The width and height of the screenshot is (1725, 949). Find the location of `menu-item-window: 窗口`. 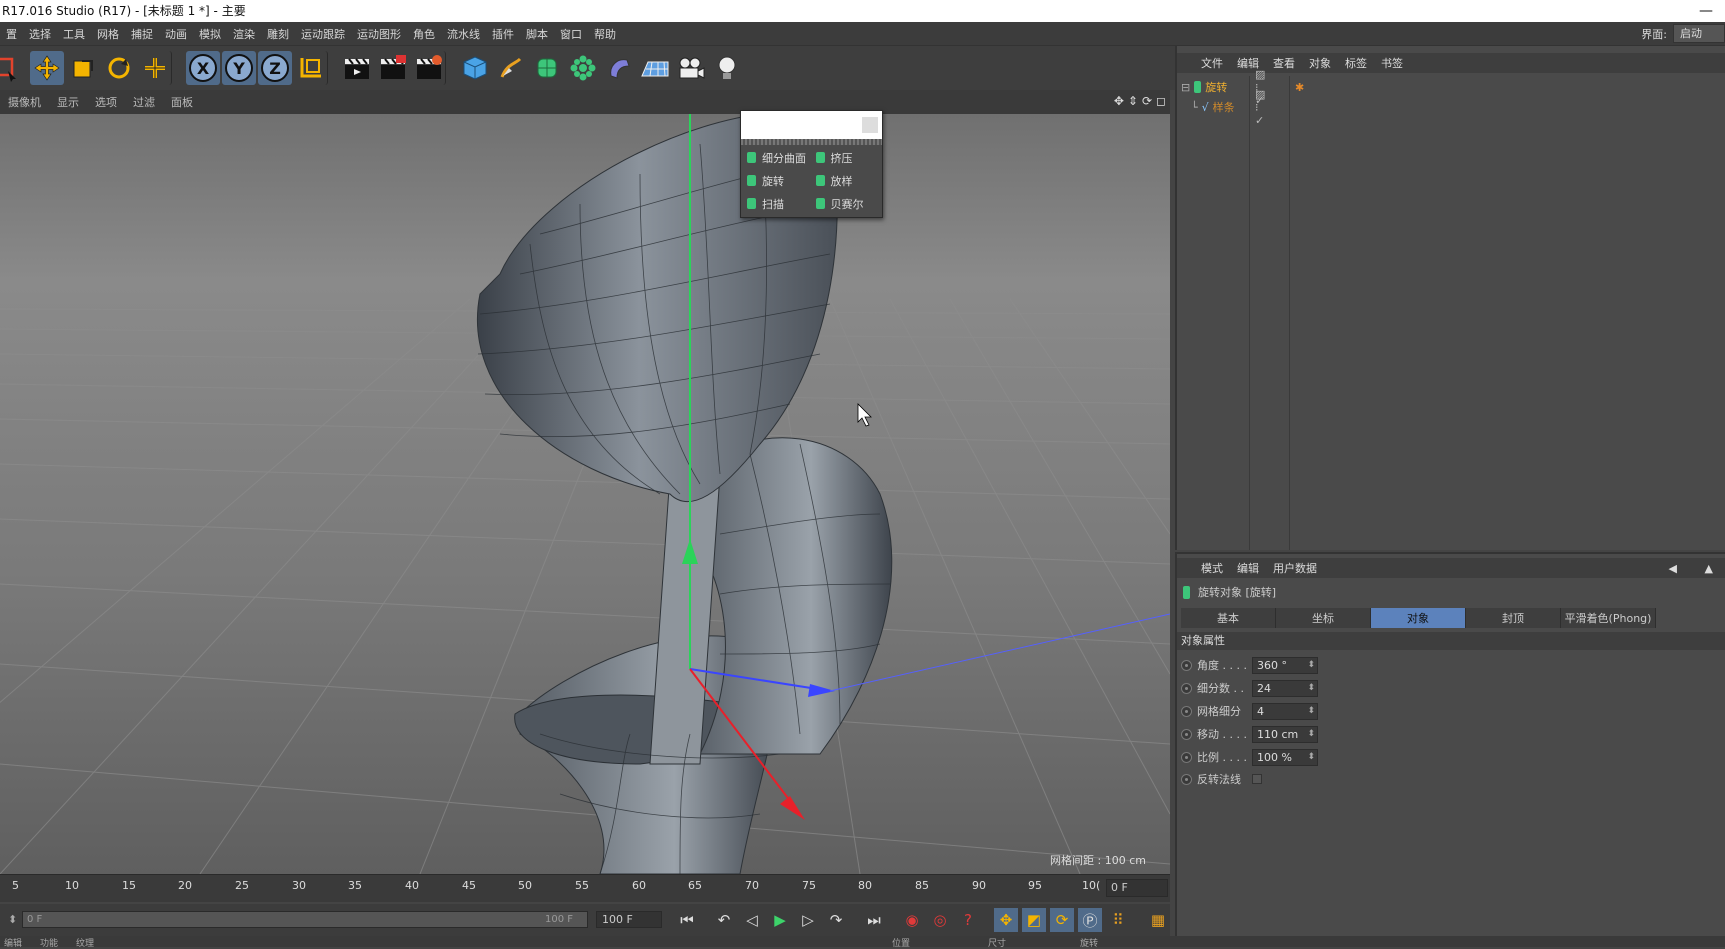

menu-item-window: 窗口 is located at coordinates (571, 34).